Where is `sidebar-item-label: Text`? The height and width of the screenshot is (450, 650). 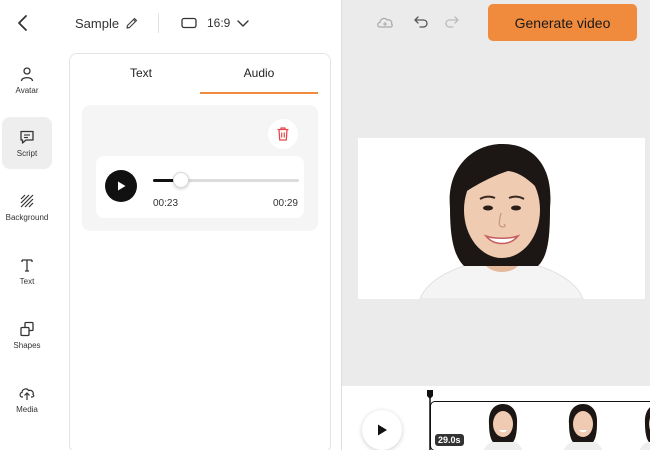
sidebar-item-label: Text is located at coordinates (27, 281).